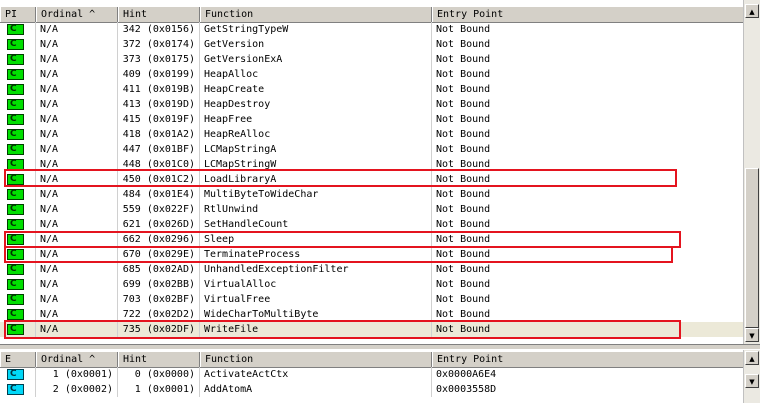 The height and width of the screenshot is (403, 760). Describe the element at coordinates (159, 389) in the screenshot. I see `hint-cell: 1 (0x0001)` at that location.